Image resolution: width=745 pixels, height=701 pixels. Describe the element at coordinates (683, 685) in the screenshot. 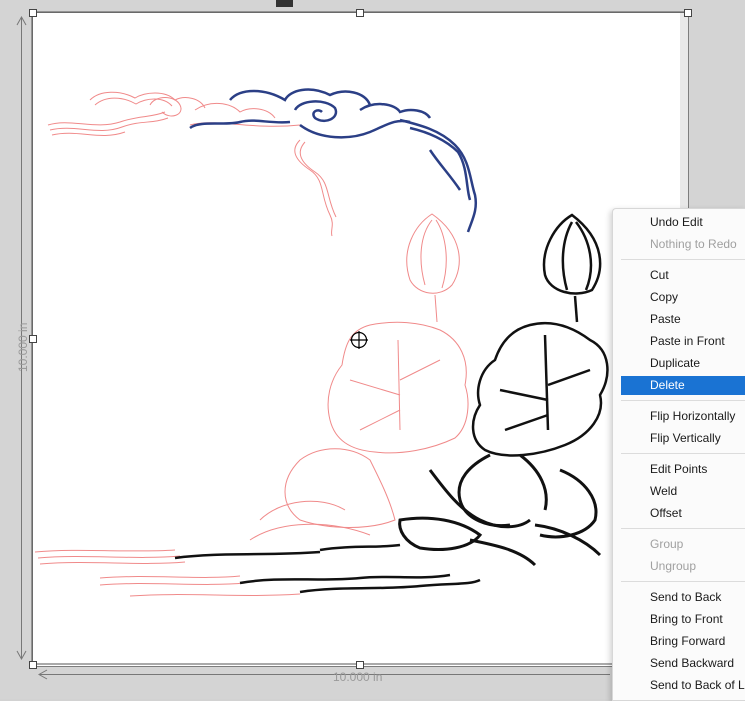

I see `menu-item-send-to-back-of-layer: Send to Back of La` at that location.